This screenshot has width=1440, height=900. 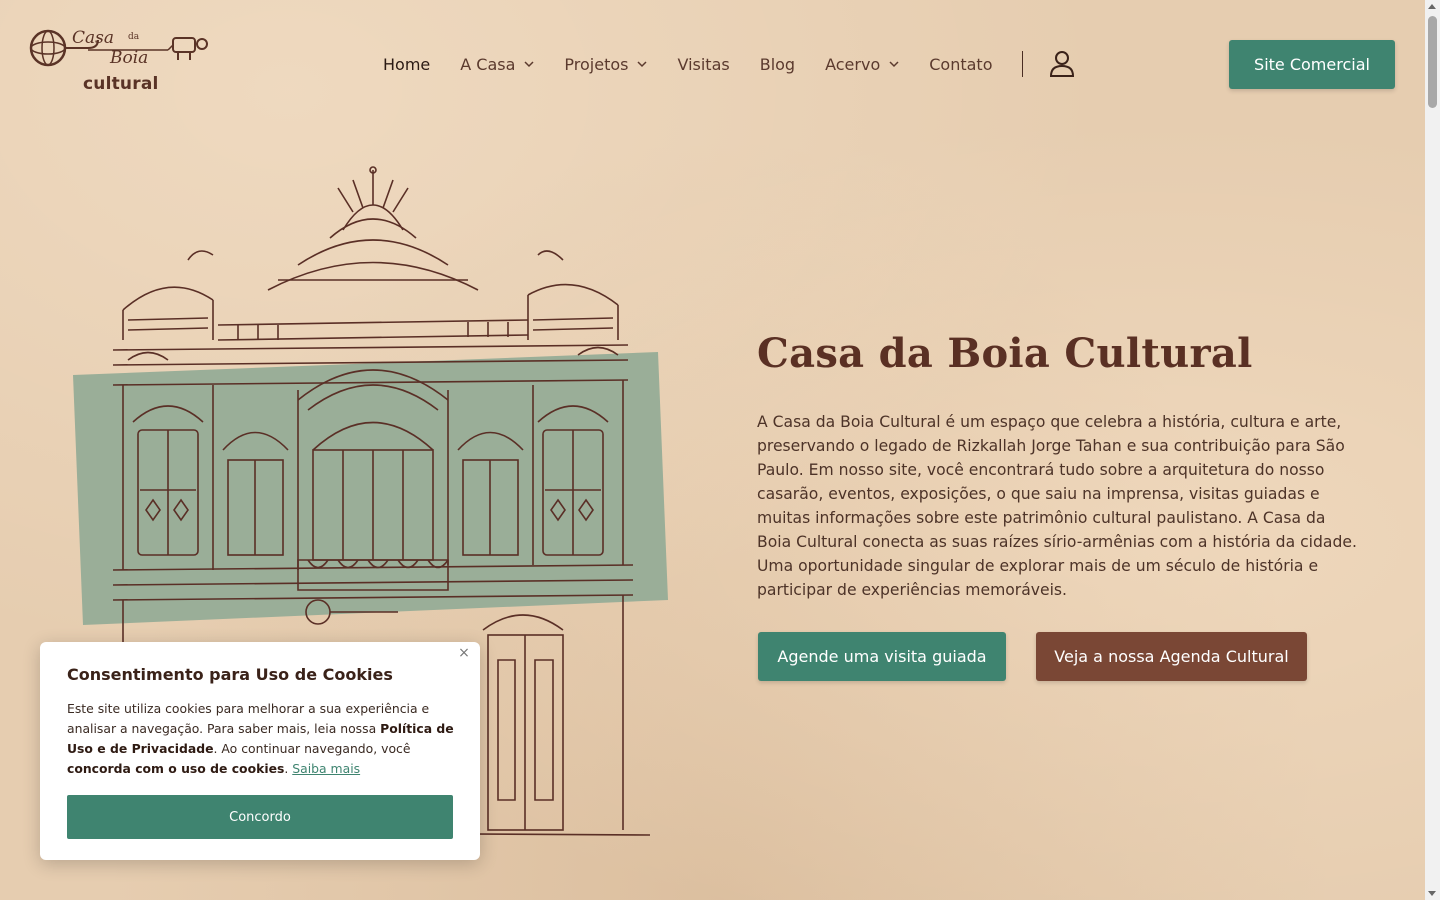 I want to click on nav-item-label: Blog, so click(x=777, y=64).